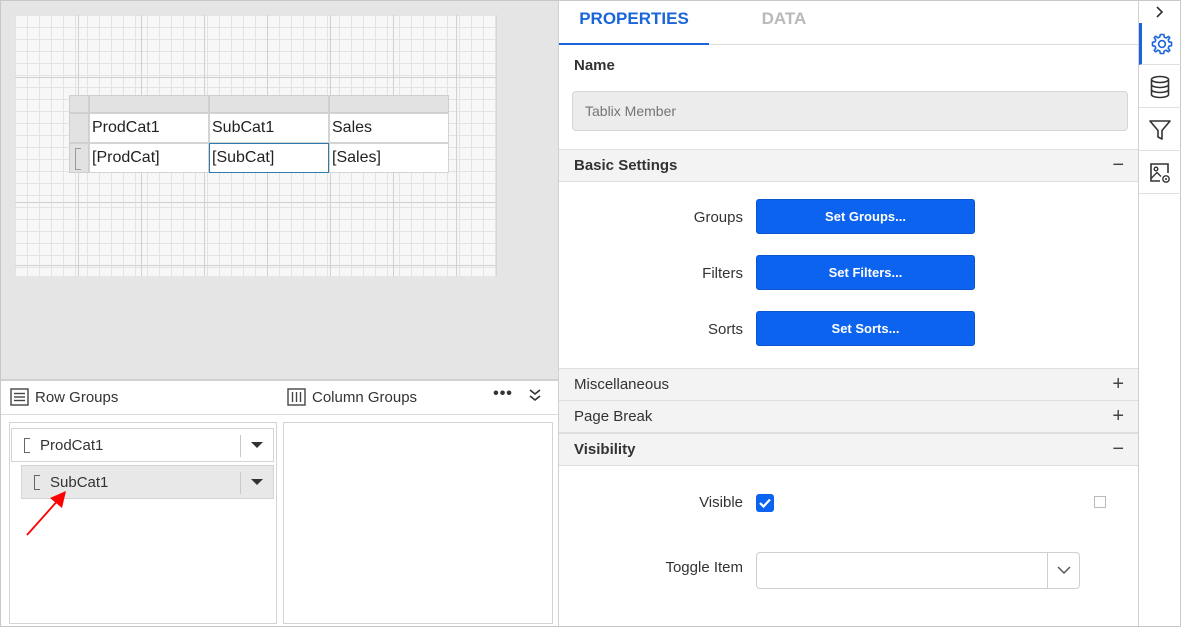 The image size is (1181, 627). What do you see at coordinates (149, 158) in the screenshot?
I see `detail-cell: [ProdCat]` at bounding box center [149, 158].